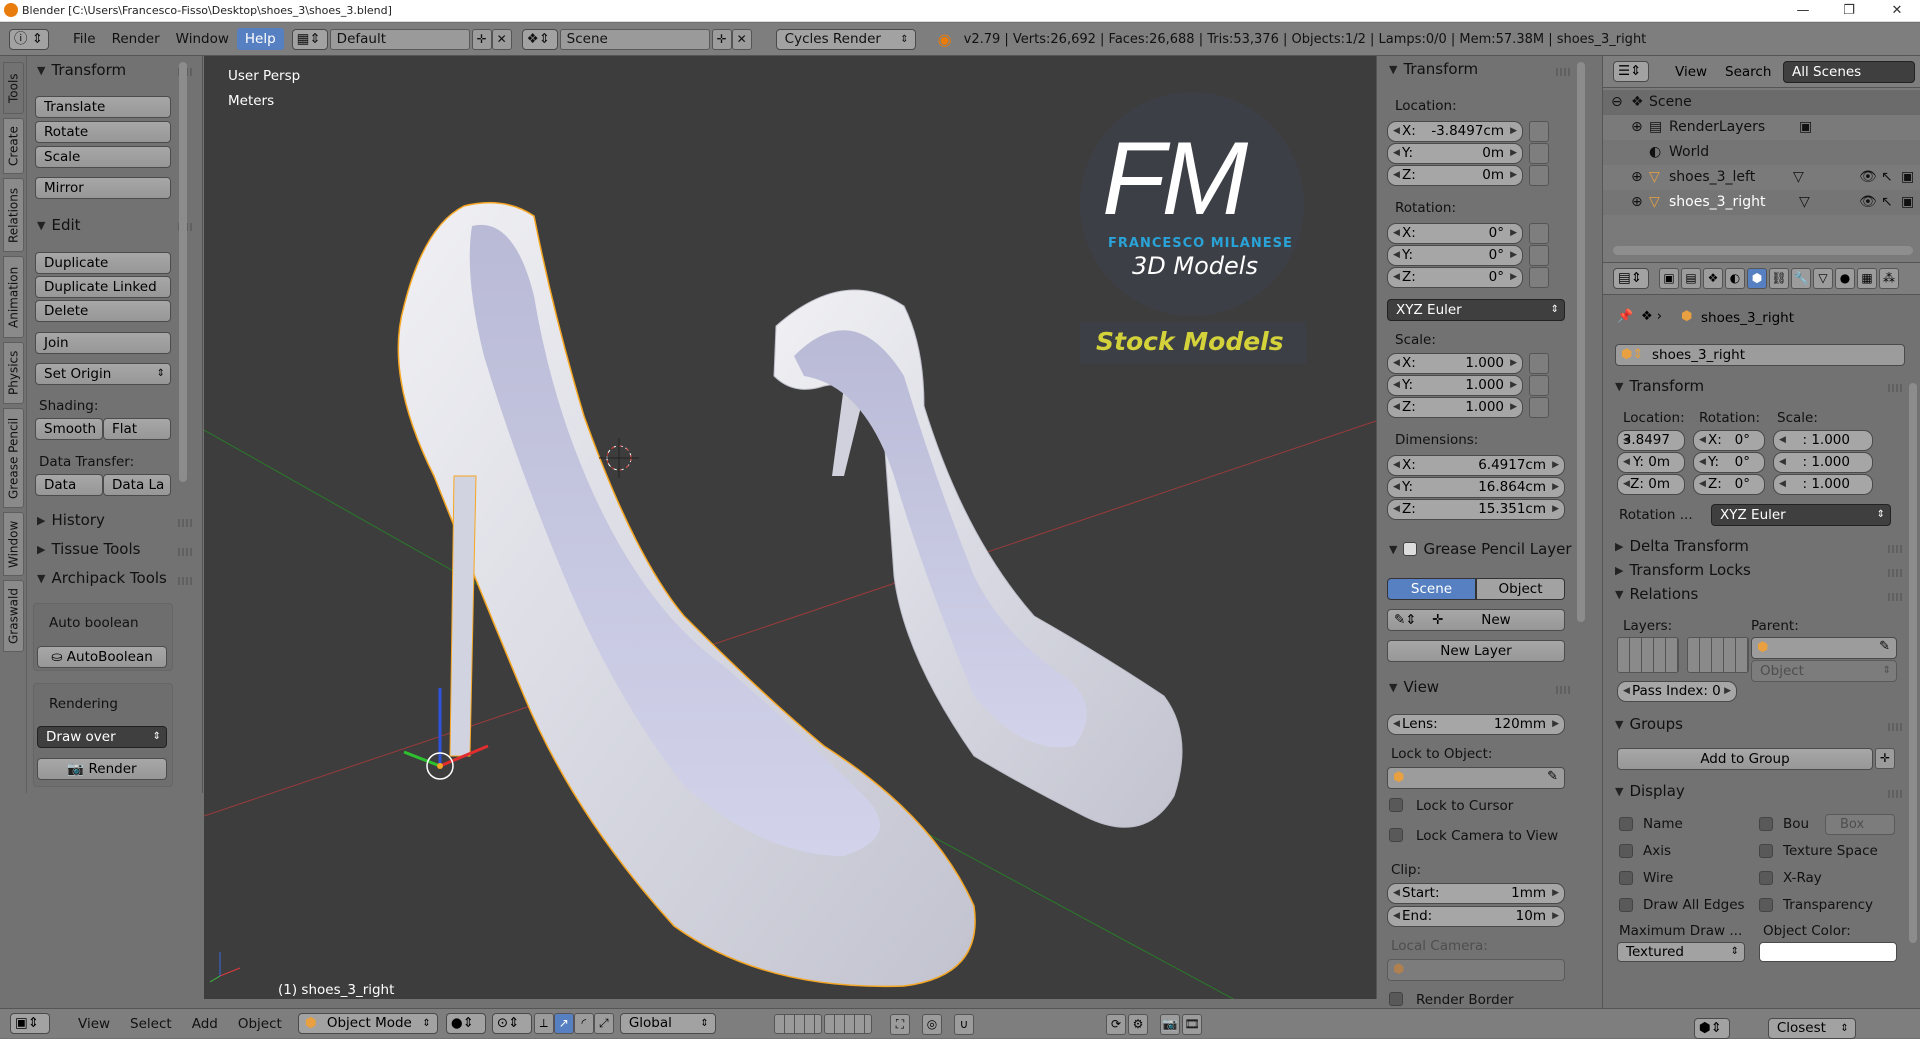 The image size is (1920, 1039). What do you see at coordinates (501, 39) in the screenshot?
I see `remove-layout-icon: ✕` at bounding box center [501, 39].